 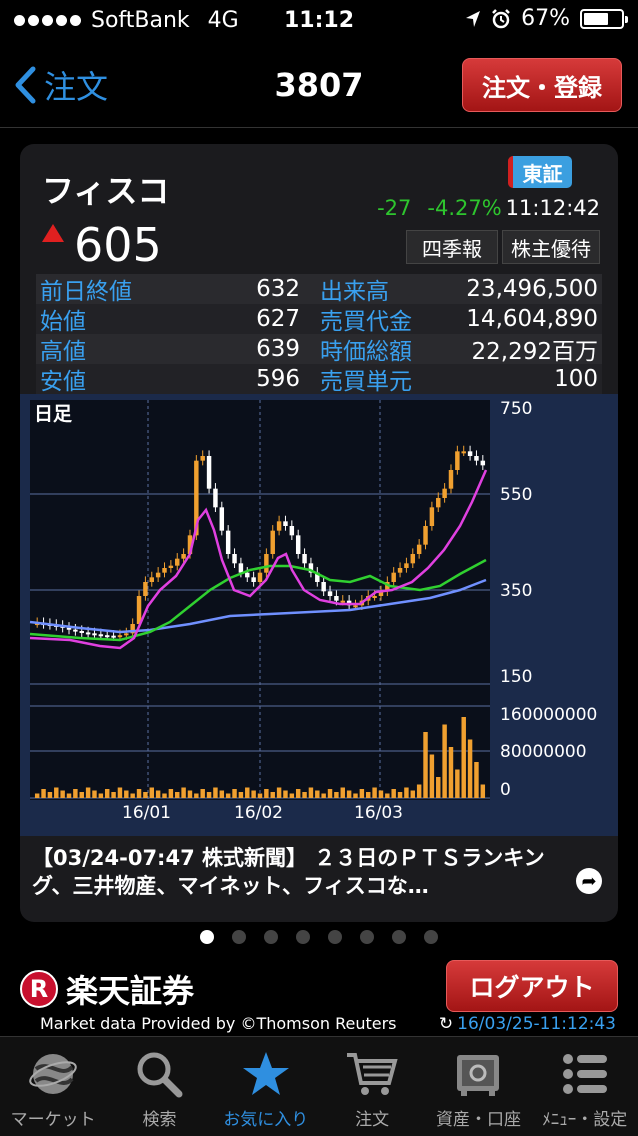 I want to click on date-tick: 16/02, so click(x=258, y=813).